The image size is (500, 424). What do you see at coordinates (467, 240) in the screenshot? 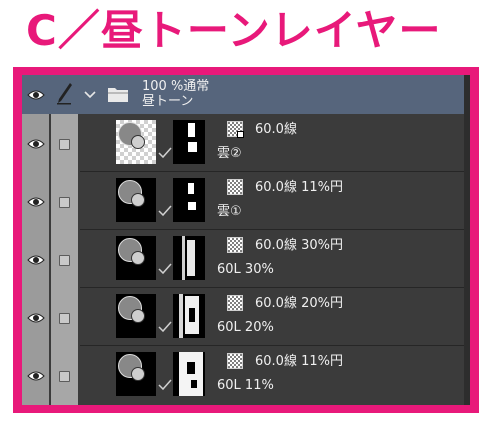
I see `scrollbar` at bounding box center [467, 240].